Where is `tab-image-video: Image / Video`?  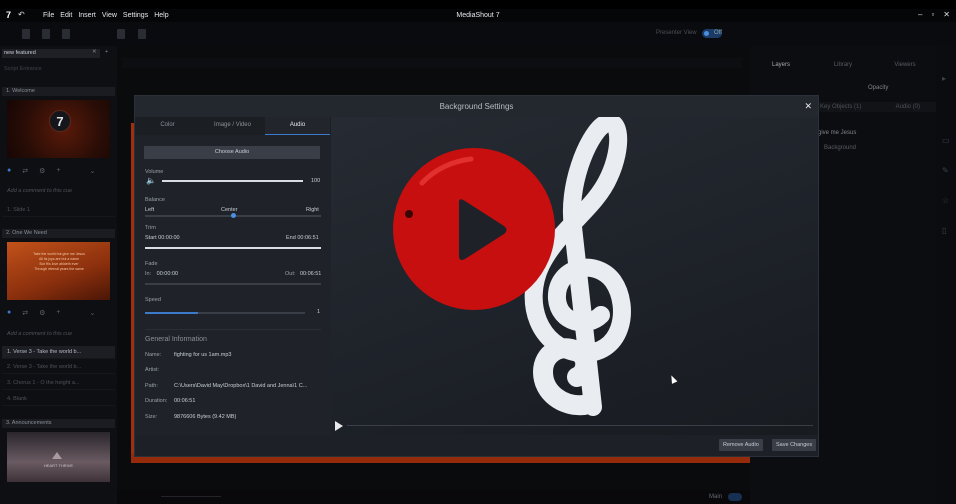
tab-image-video: Image / Video is located at coordinates (232, 126).